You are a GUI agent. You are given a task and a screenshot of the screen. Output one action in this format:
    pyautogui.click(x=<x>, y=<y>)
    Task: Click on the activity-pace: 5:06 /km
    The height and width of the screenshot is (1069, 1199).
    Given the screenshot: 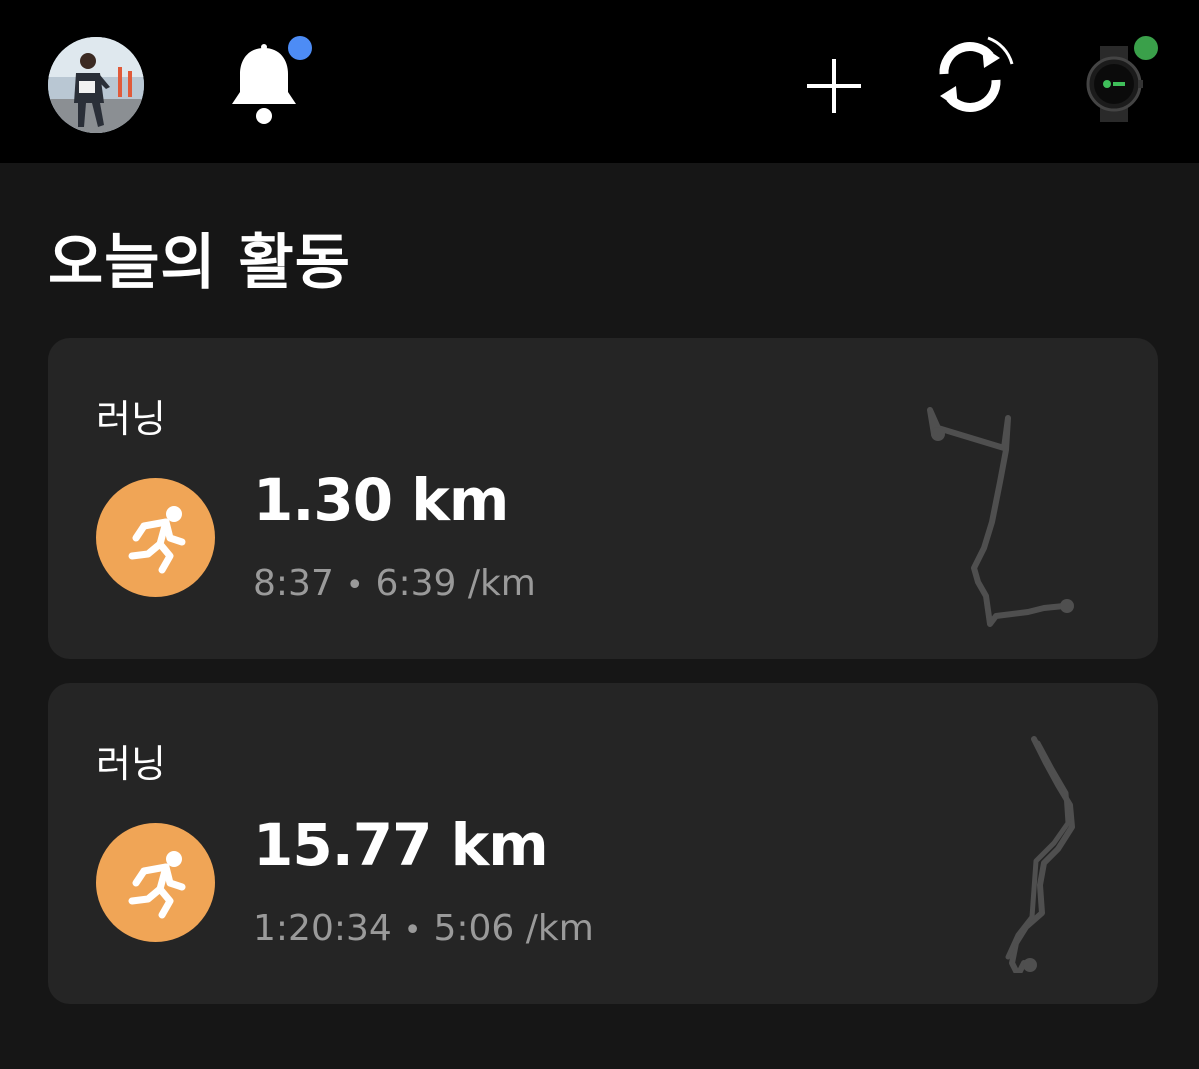 What is the action you would take?
    pyautogui.click(x=513, y=928)
    